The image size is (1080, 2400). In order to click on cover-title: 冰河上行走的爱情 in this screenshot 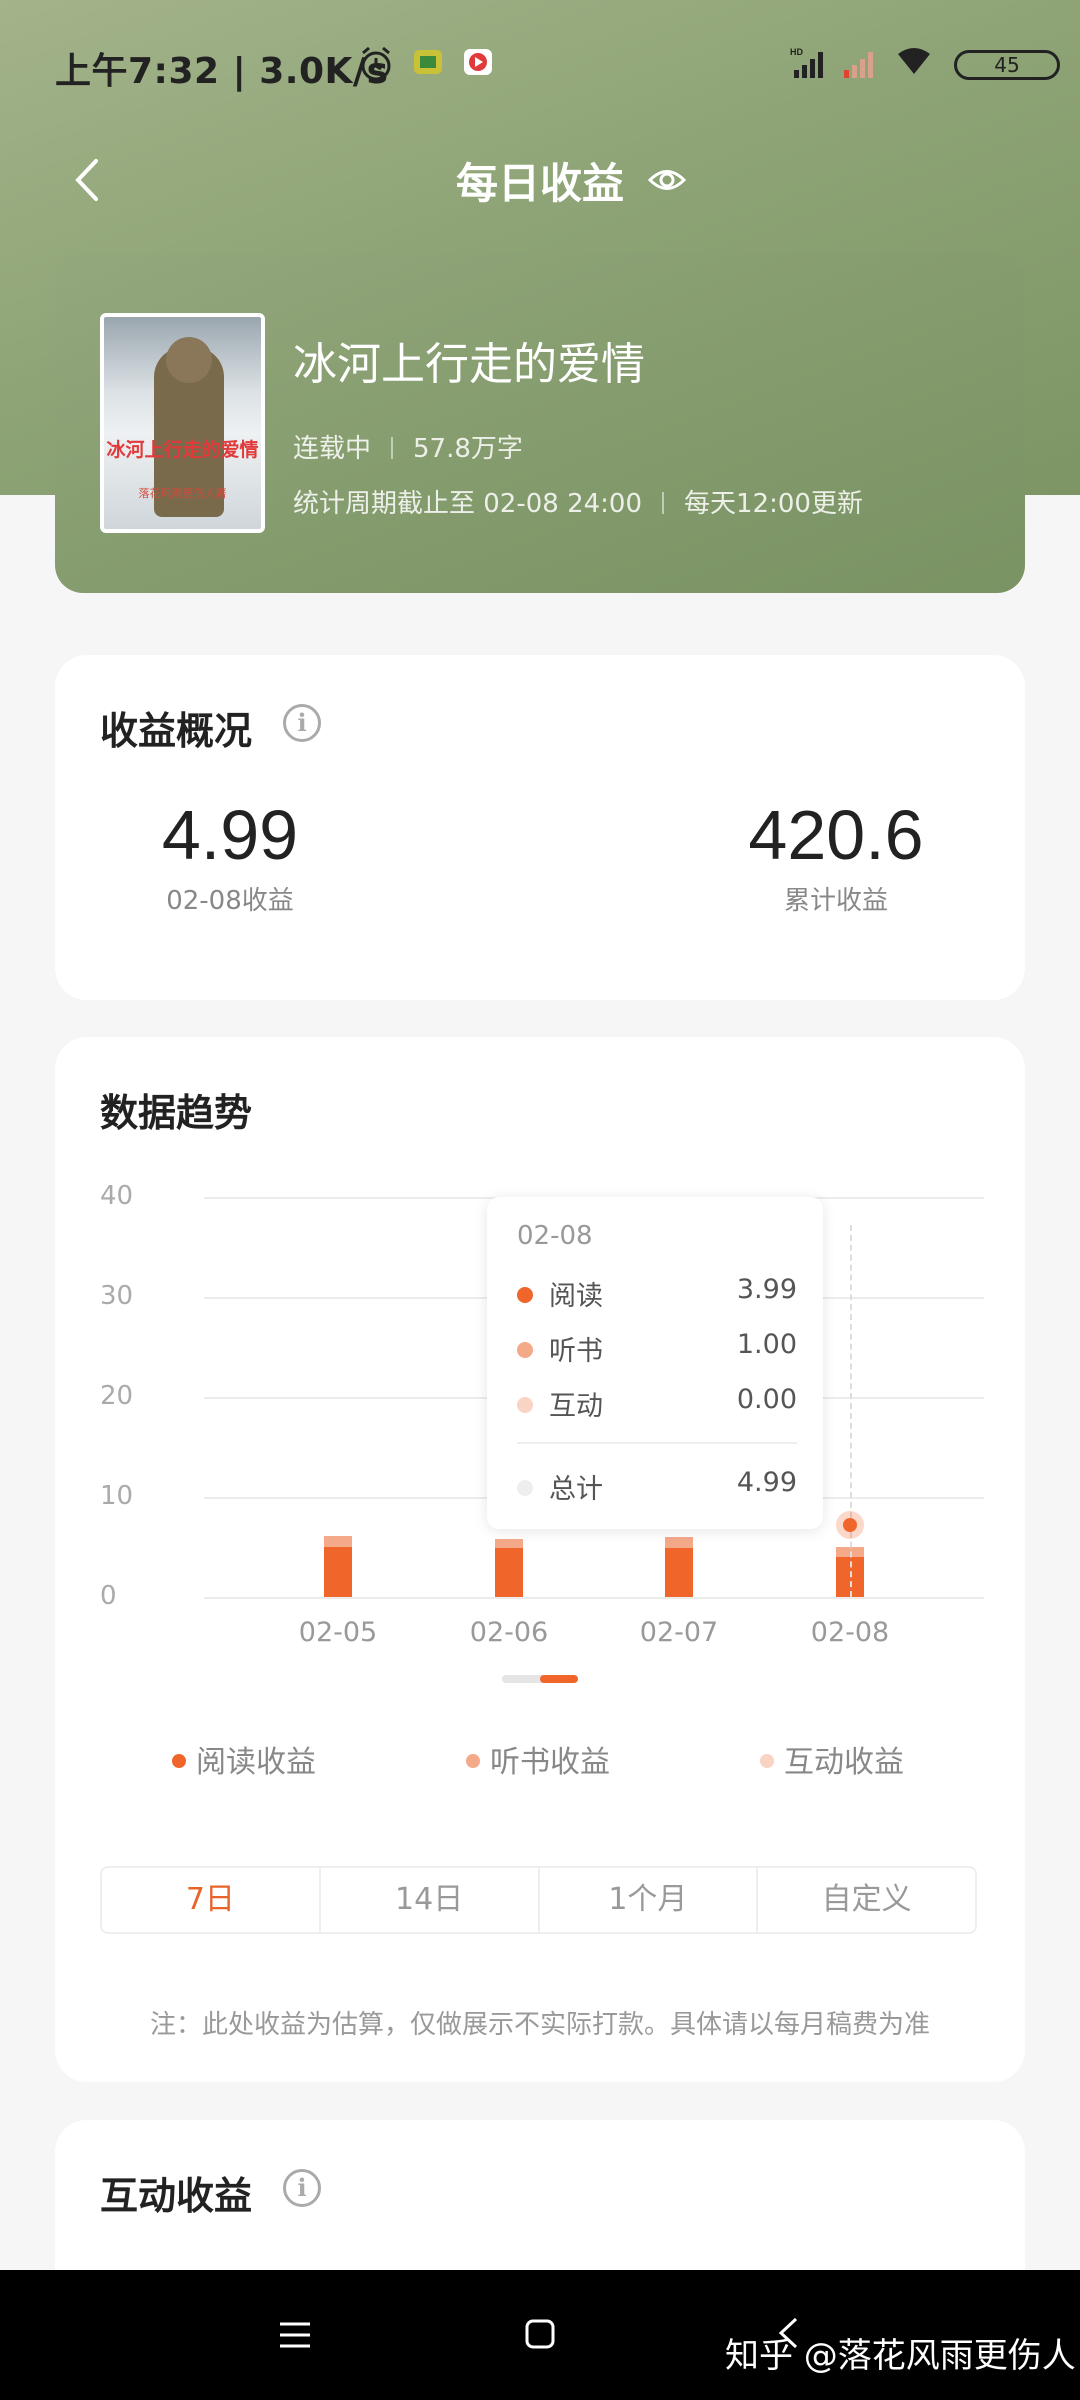, I will do `click(182, 450)`.